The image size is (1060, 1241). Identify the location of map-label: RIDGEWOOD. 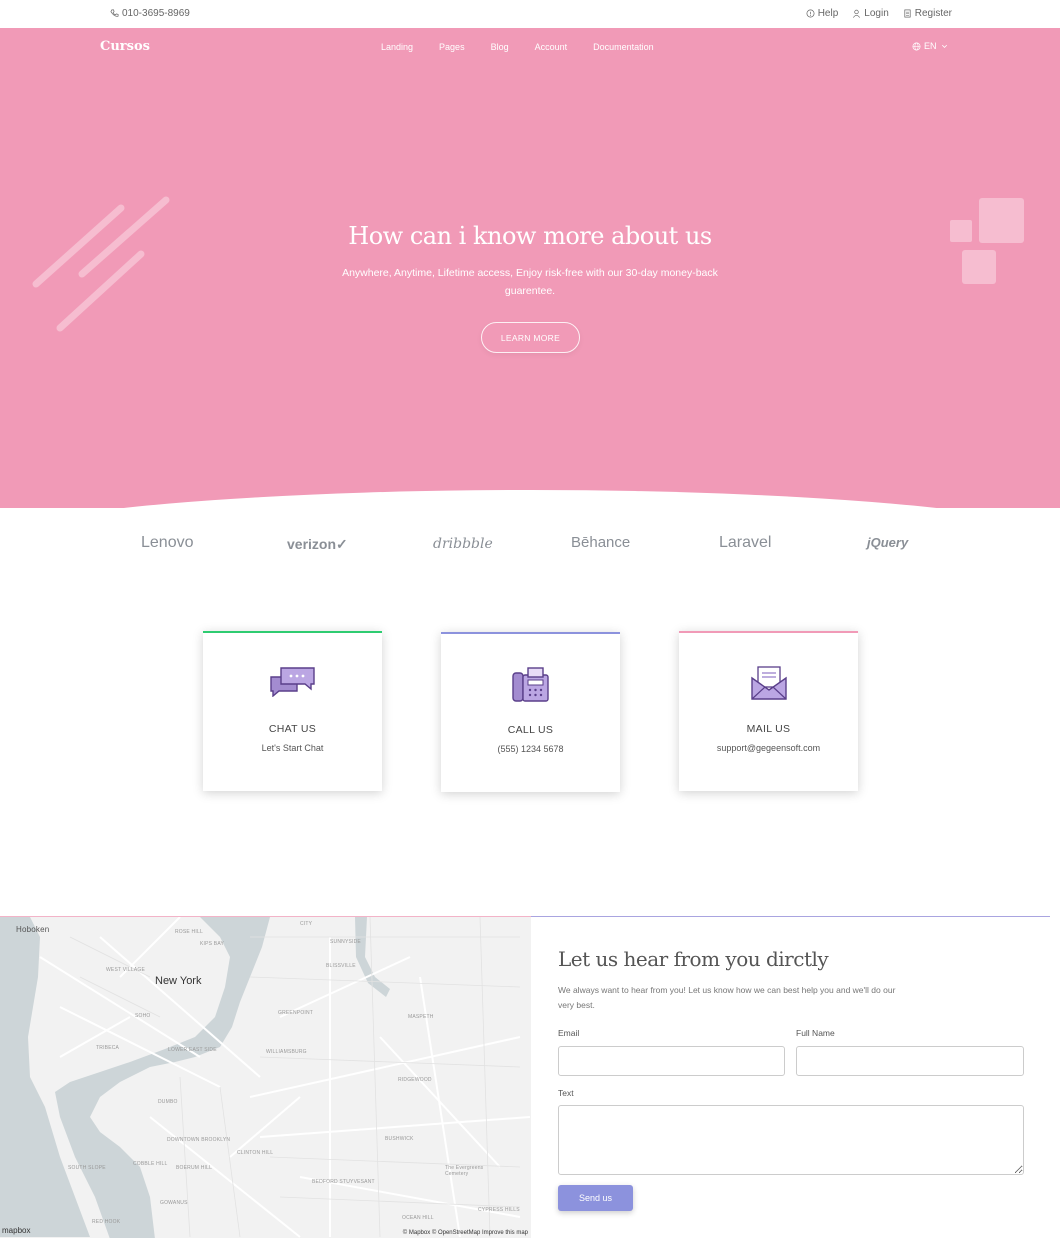
(415, 1080).